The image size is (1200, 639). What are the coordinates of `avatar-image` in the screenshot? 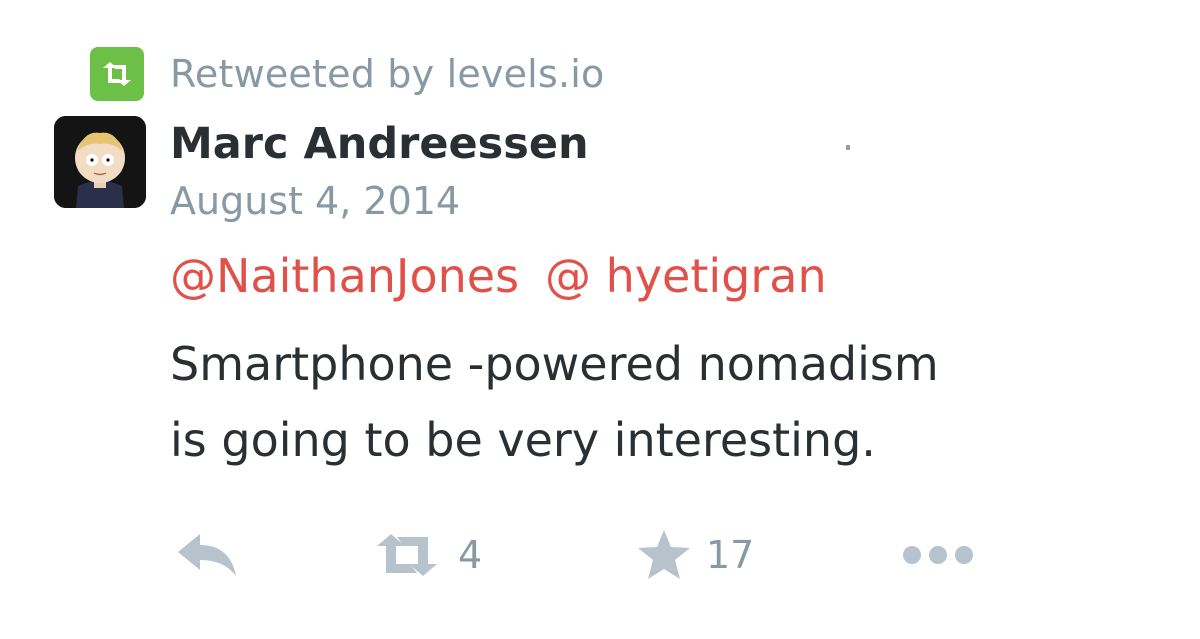 It's located at (100, 162).